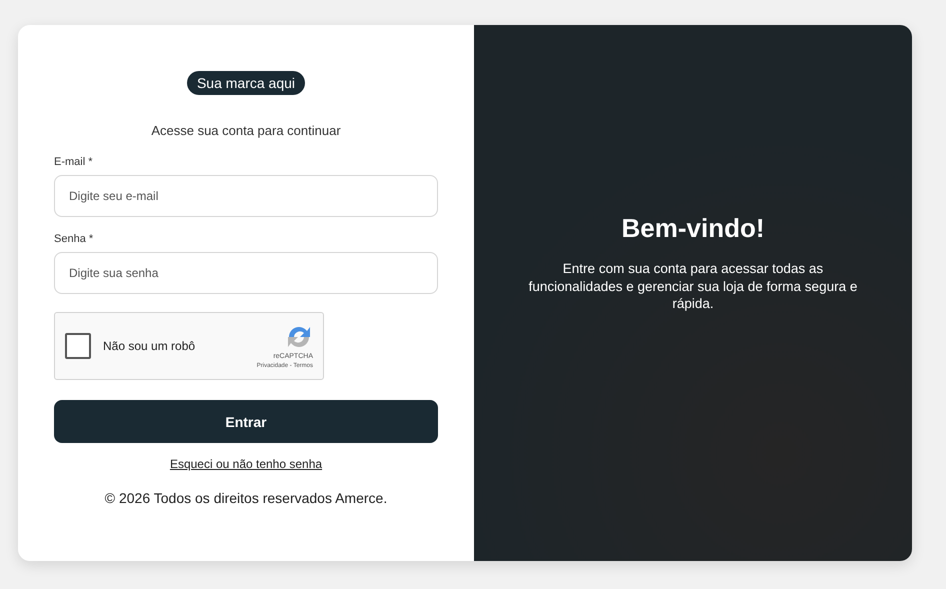 The image size is (946, 589). Describe the element at coordinates (246, 421) in the screenshot. I see `login-button: Entrar` at that location.